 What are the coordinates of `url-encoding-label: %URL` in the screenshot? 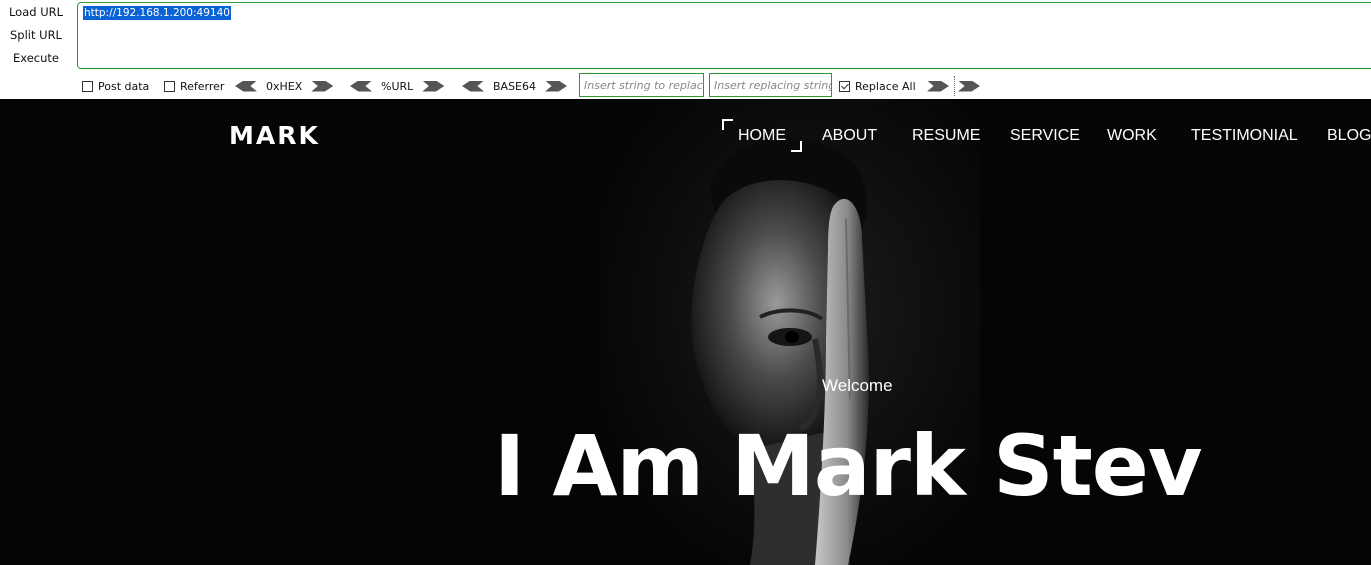 It's located at (397, 86).